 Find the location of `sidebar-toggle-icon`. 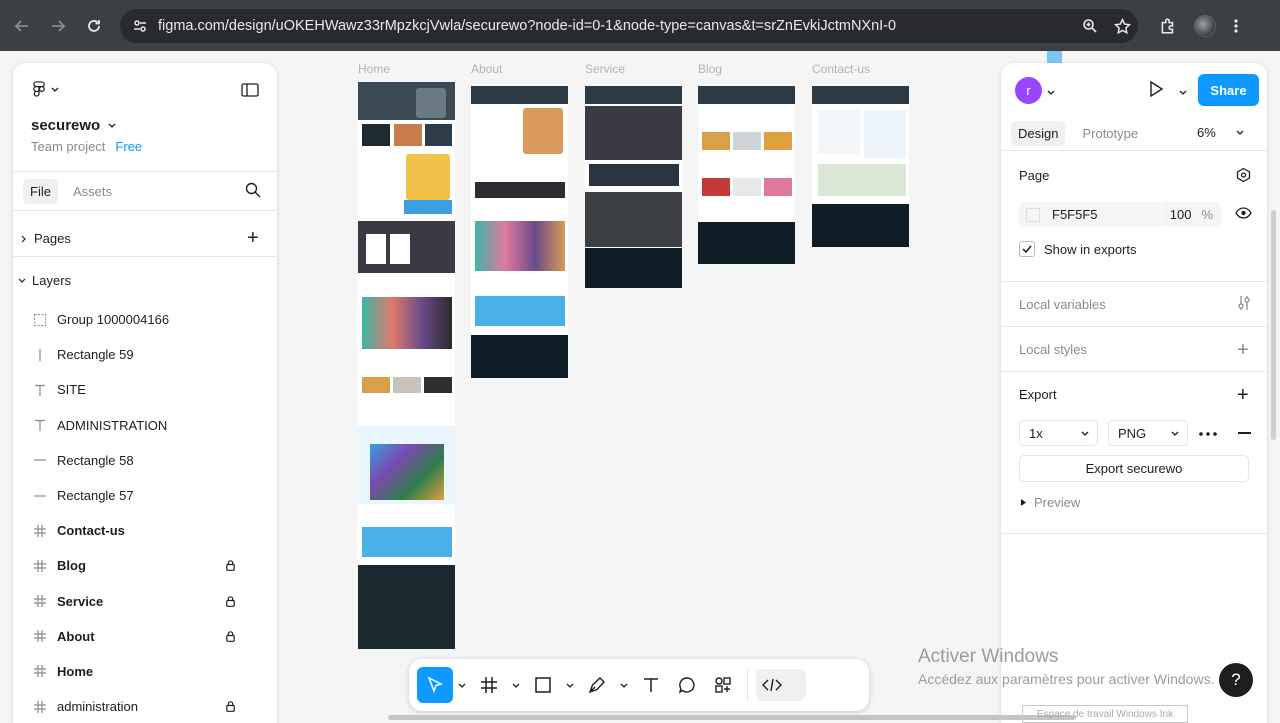

sidebar-toggle-icon is located at coordinates (250, 91).